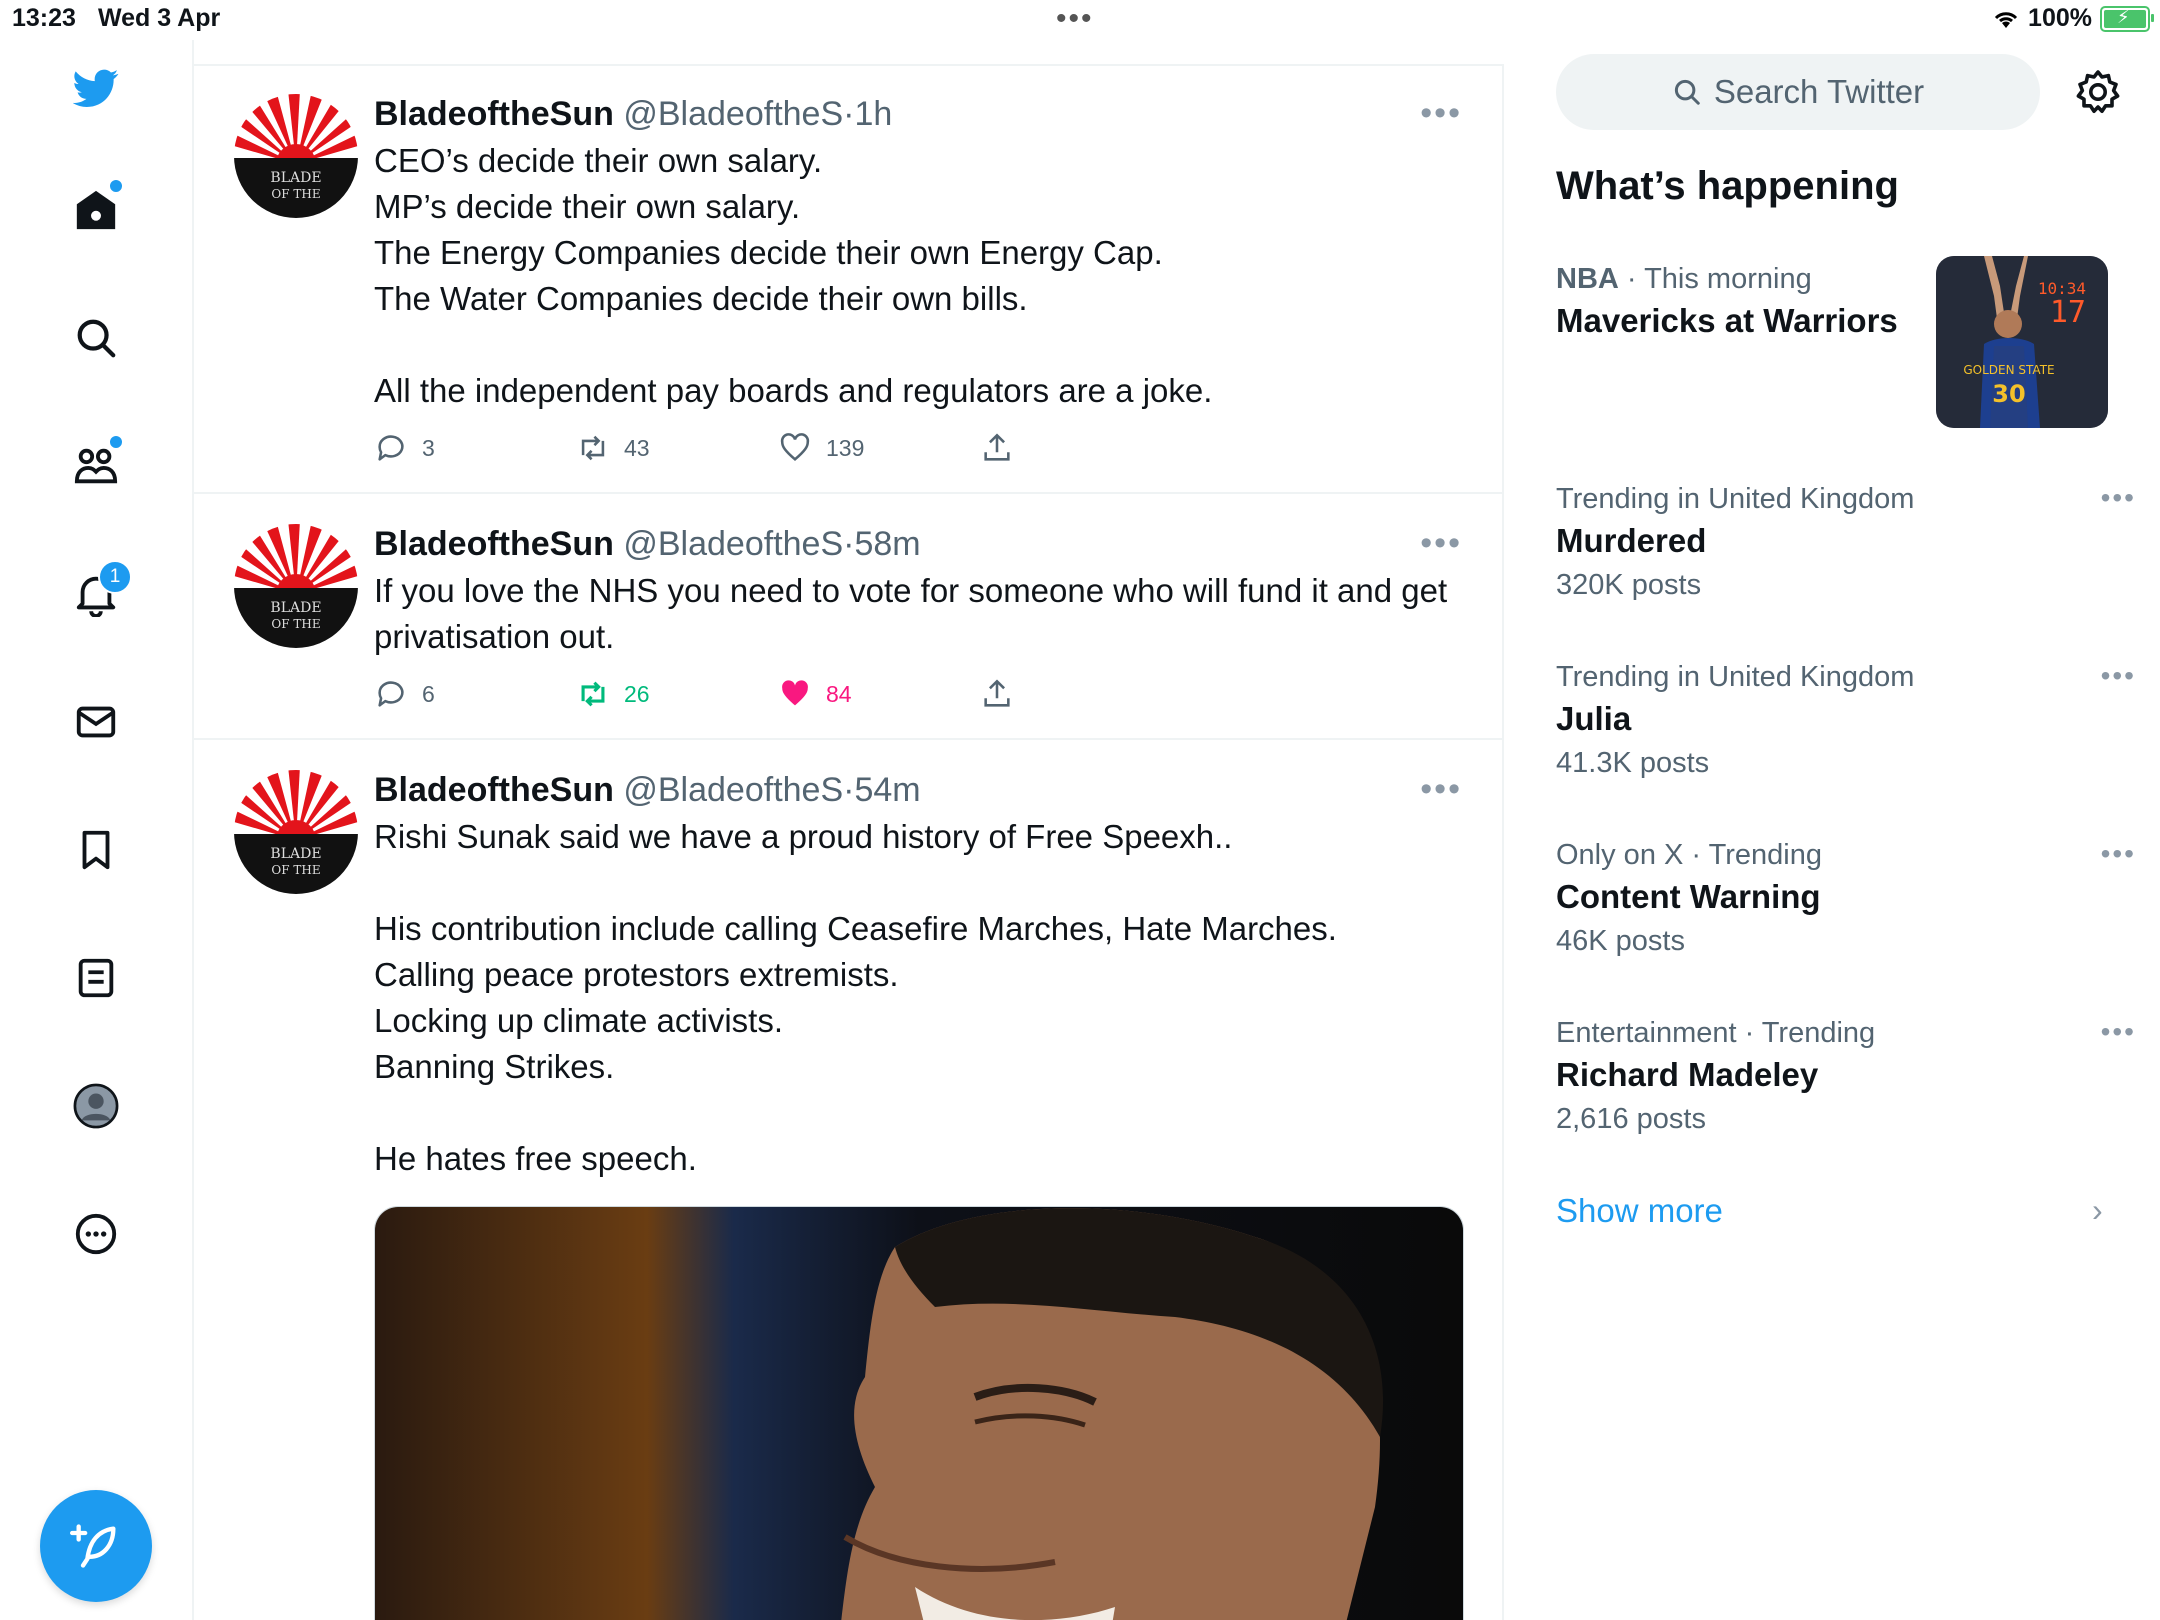 The image size is (2160, 1620). Describe the element at coordinates (391, 448) in the screenshot. I see `reply-icon` at that location.